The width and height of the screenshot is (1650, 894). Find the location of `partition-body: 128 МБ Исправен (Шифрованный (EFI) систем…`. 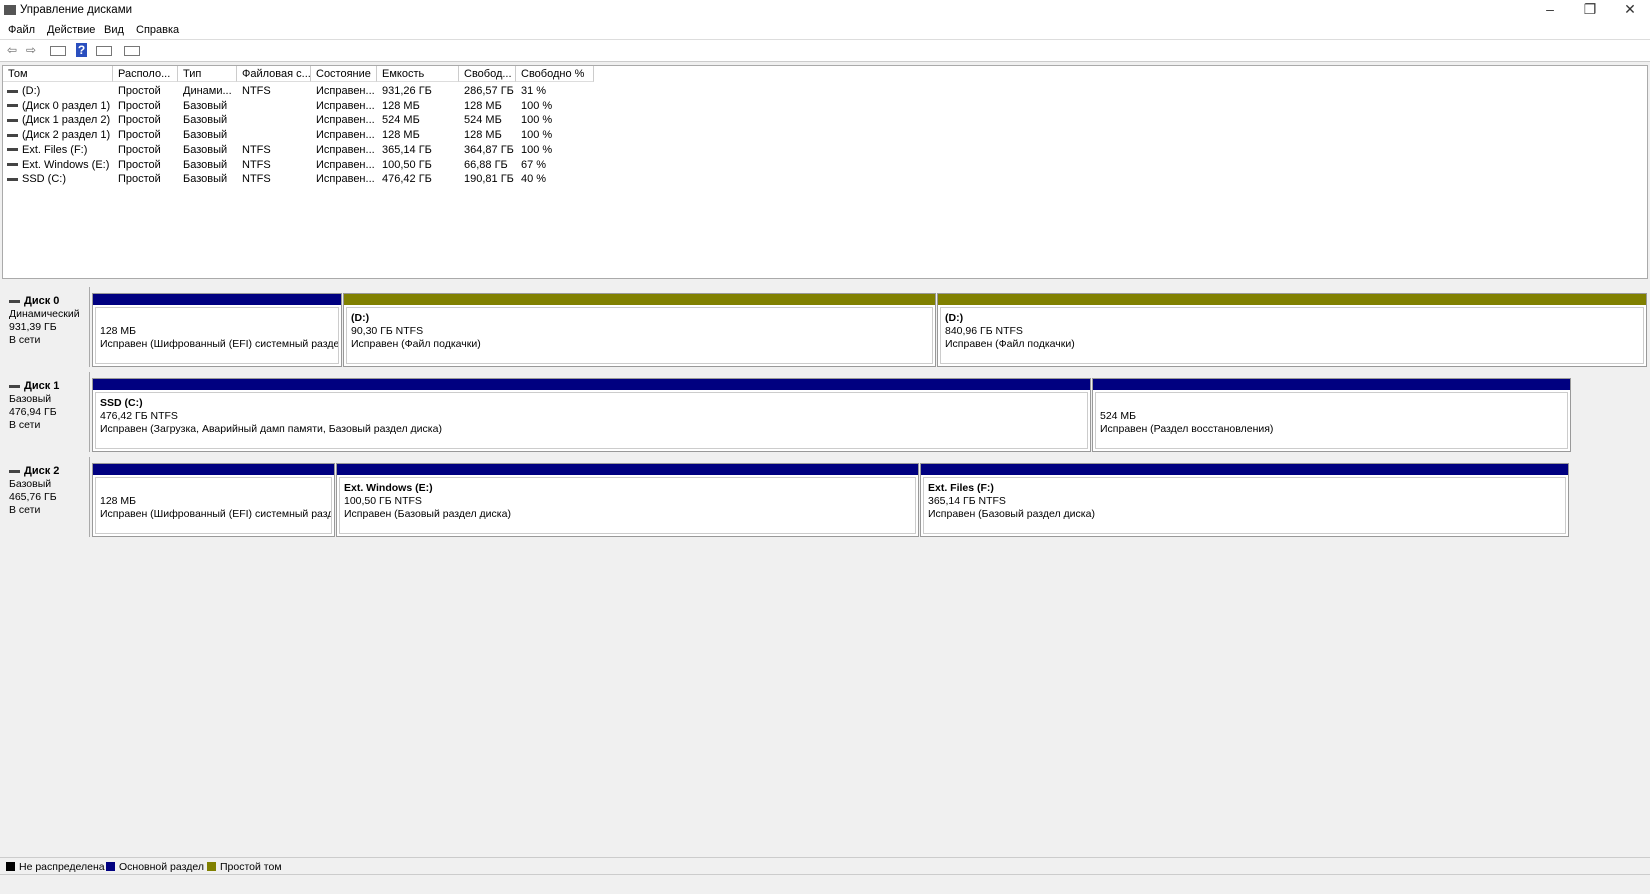

partition-body: 128 МБ Исправен (Шифрованный (EFI) систем… is located at coordinates (213, 505).